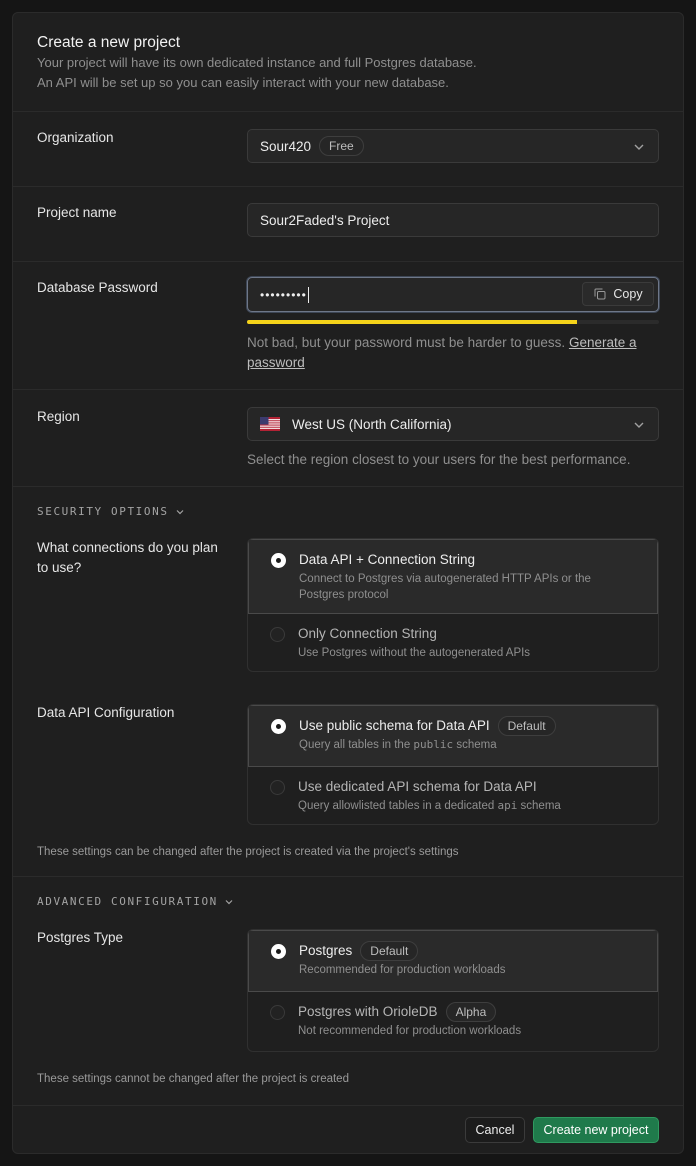 Image resolution: width=696 pixels, height=1166 pixels. I want to click on option-title: Postgres Default, so click(471, 951).